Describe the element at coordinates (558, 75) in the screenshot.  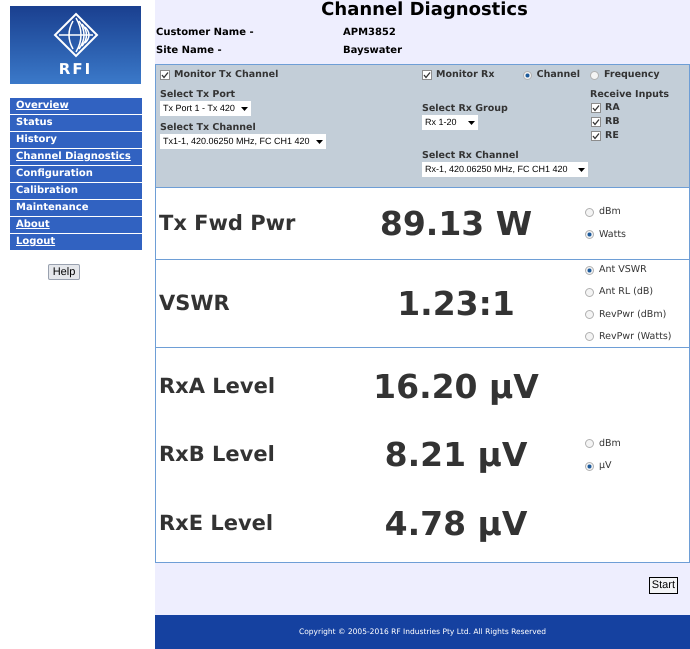
I see `radio-label: Channel` at that location.